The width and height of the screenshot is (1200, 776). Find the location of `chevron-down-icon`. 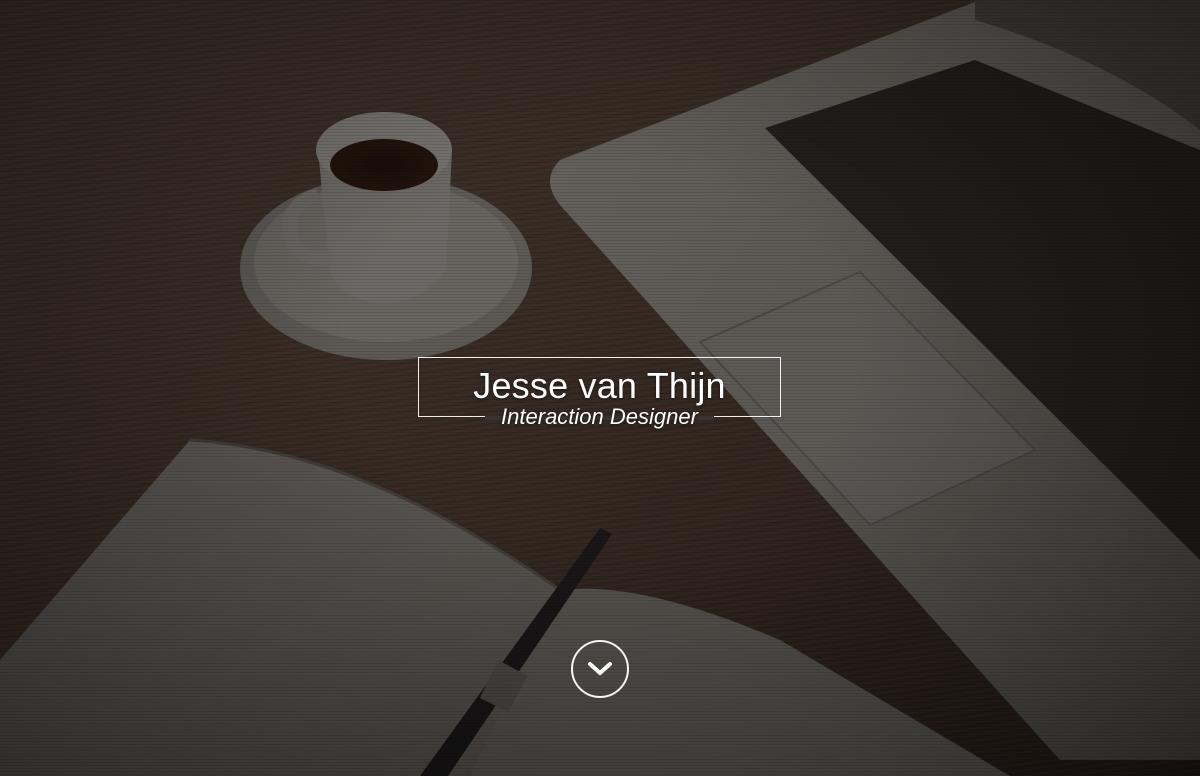

chevron-down-icon is located at coordinates (600, 668).